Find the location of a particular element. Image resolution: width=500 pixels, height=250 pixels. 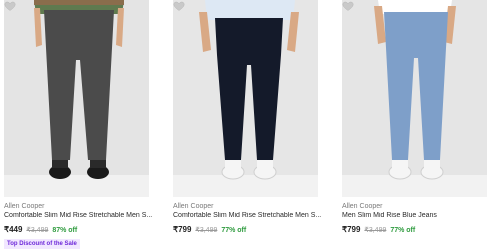

product-name: Men Slim Mid Rise Blue Jeans is located at coordinates (417, 215).